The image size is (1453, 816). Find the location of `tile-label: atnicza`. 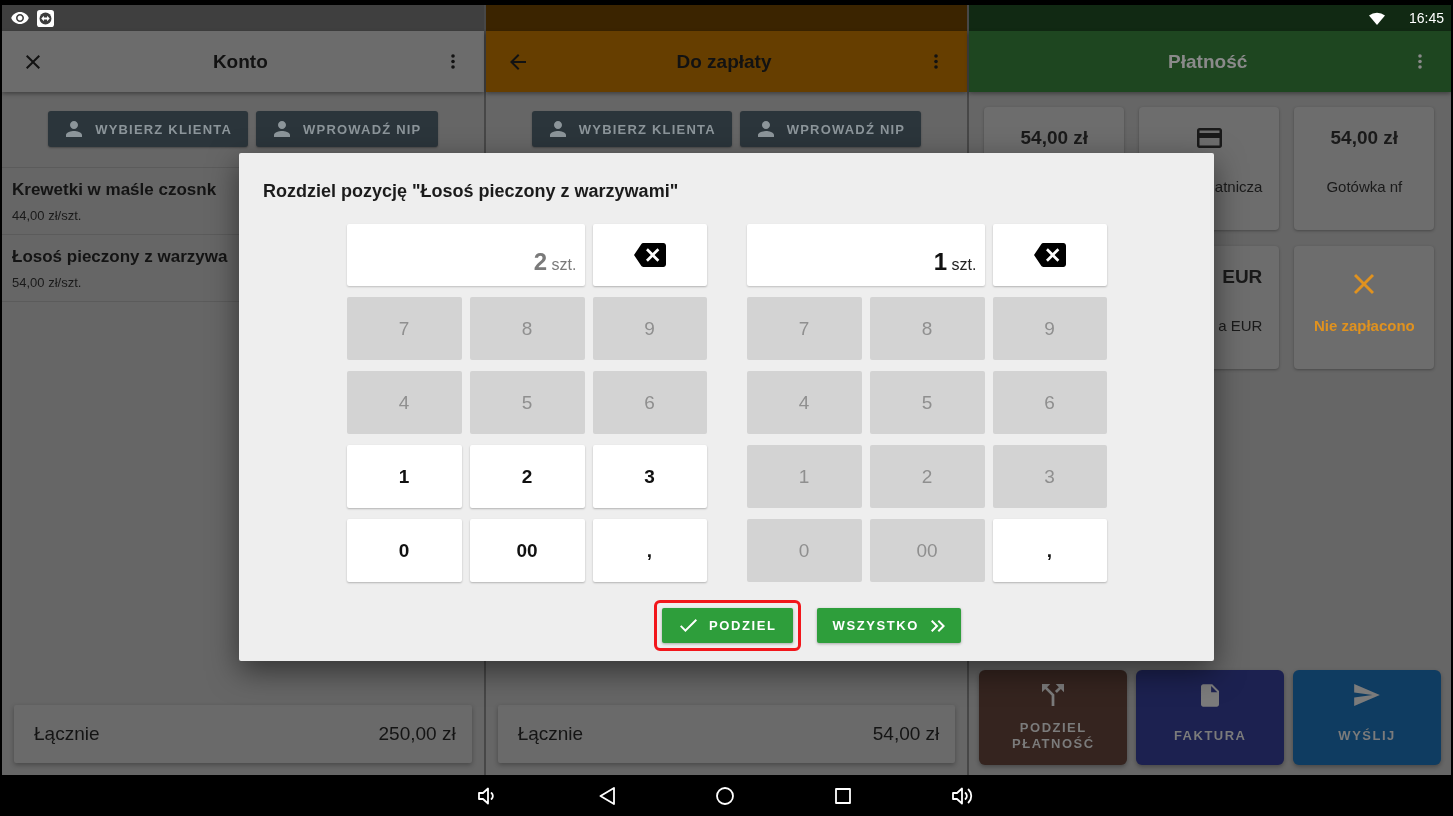

tile-label: atnicza is located at coordinates (1238, 187).